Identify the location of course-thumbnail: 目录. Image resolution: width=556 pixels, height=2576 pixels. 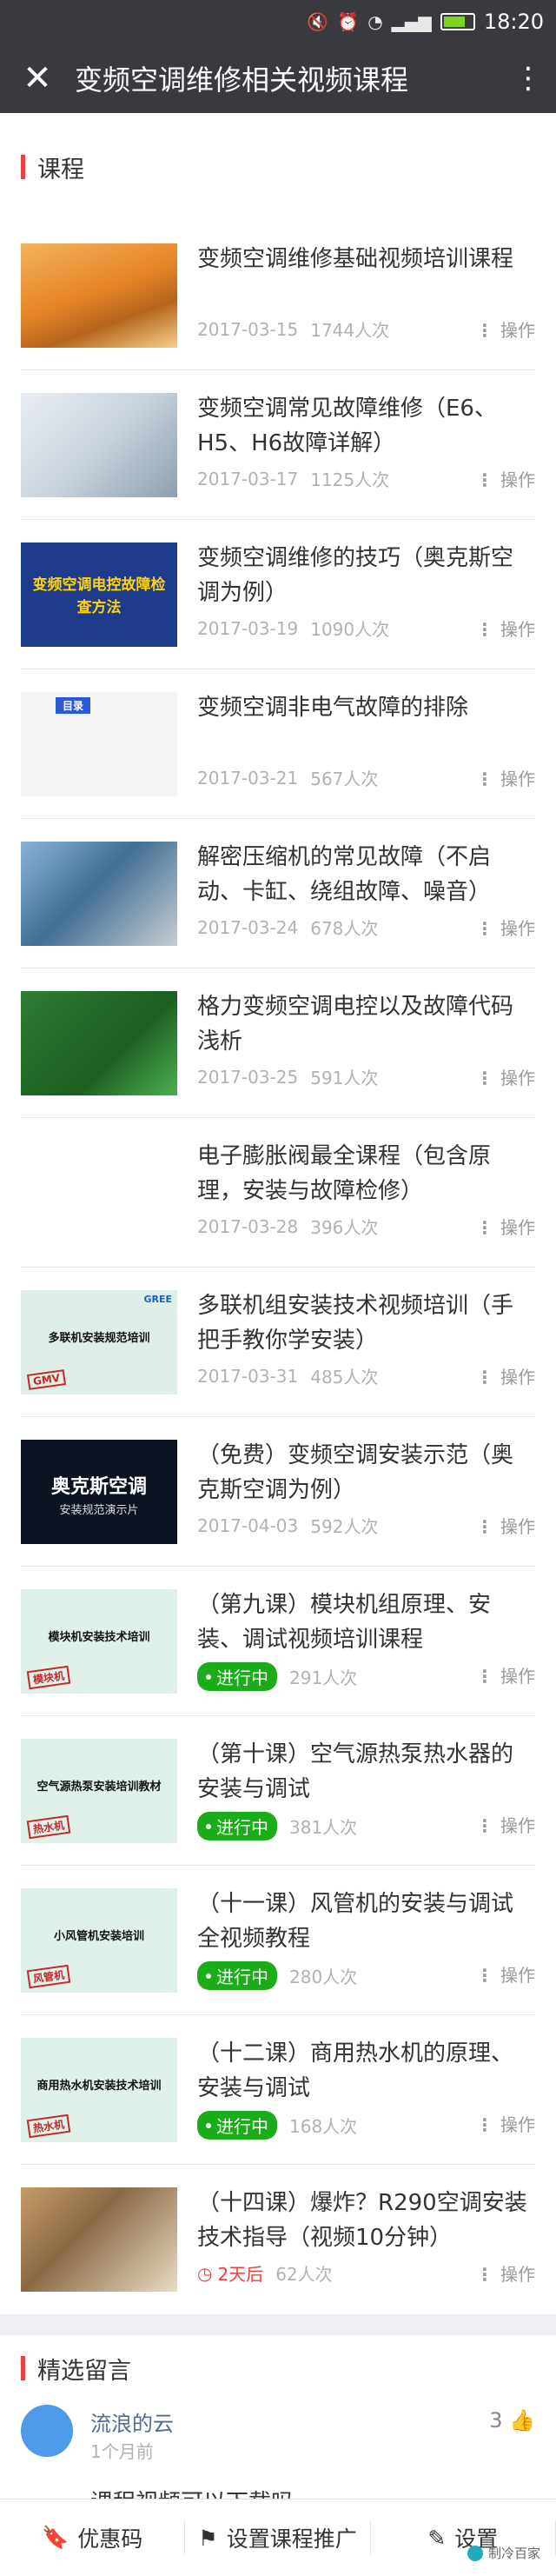
(99, 744).